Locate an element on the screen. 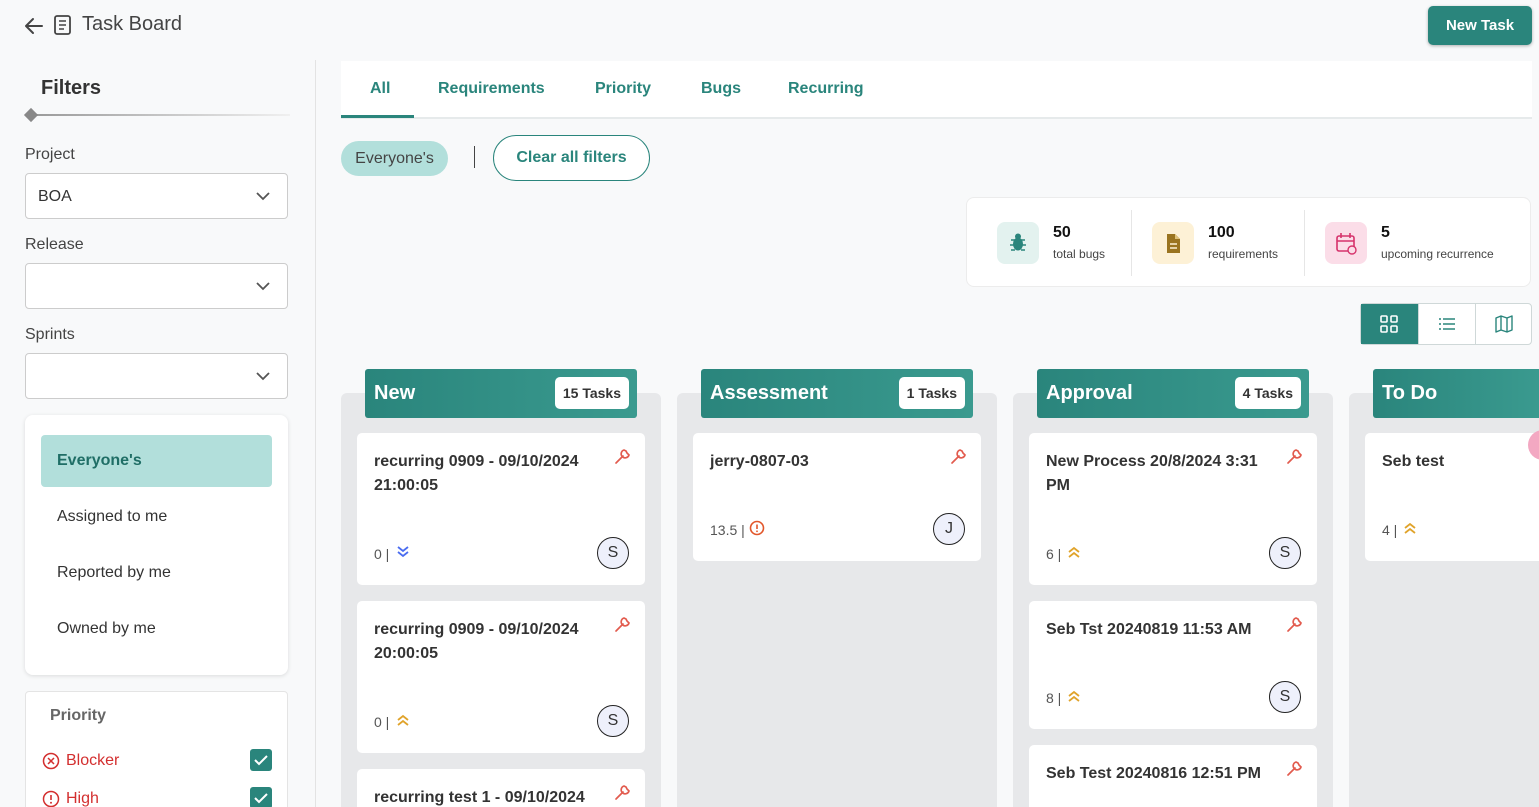 The image size is (1539, 807). task-title: recurring 0909 - 09/10/2024 21:00:05 is located at coordinates (476, 473).